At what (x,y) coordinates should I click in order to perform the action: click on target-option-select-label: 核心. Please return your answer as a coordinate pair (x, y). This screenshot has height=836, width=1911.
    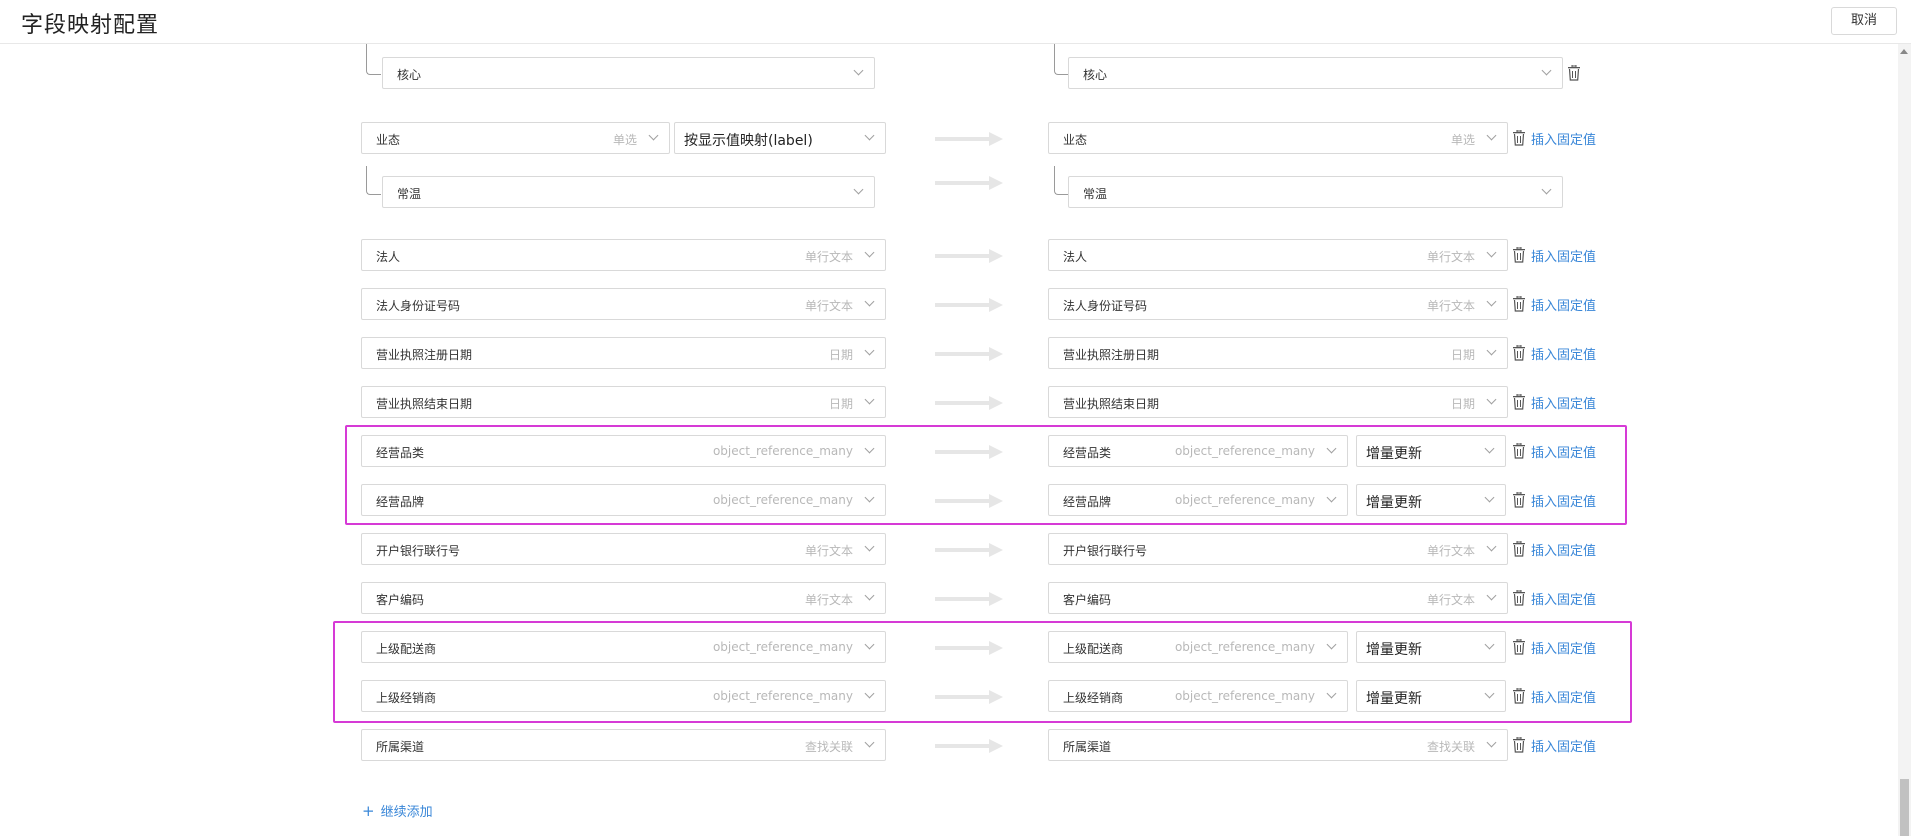
    Looking at the image, I should click on (1095, 75).